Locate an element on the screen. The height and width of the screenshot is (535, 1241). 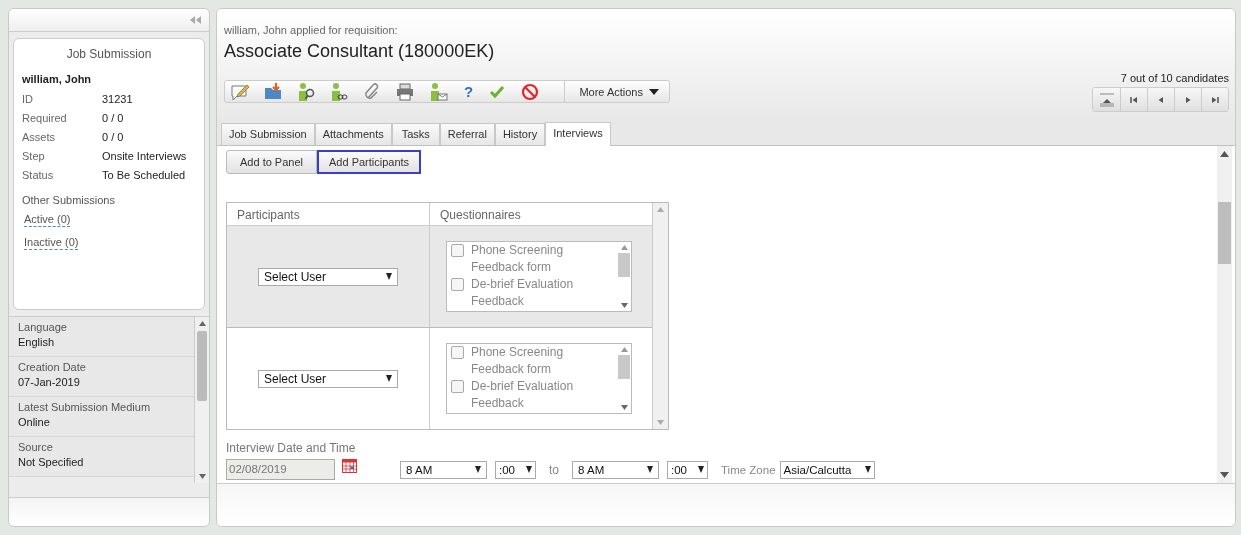
date-field: 02/08/2019 is located at coordinates (280, 469).